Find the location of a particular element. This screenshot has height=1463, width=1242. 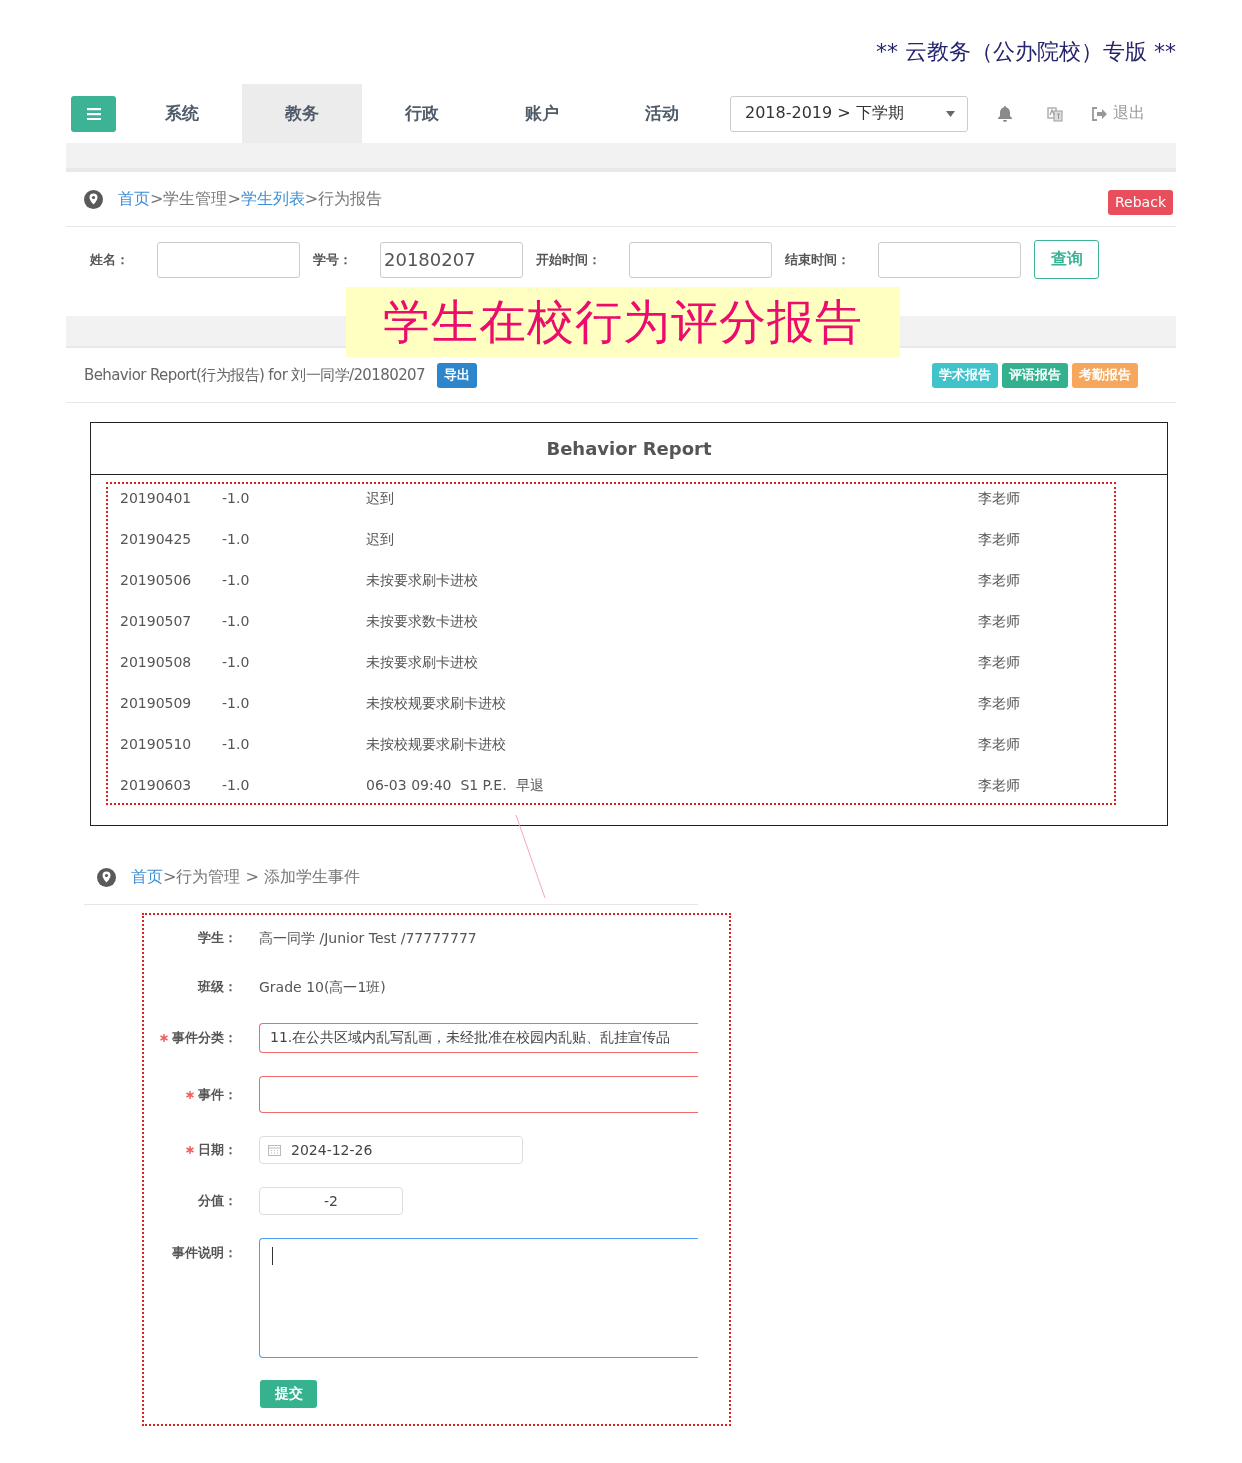

table-cell-text: 20190507 is located at coordinates (156, 621).